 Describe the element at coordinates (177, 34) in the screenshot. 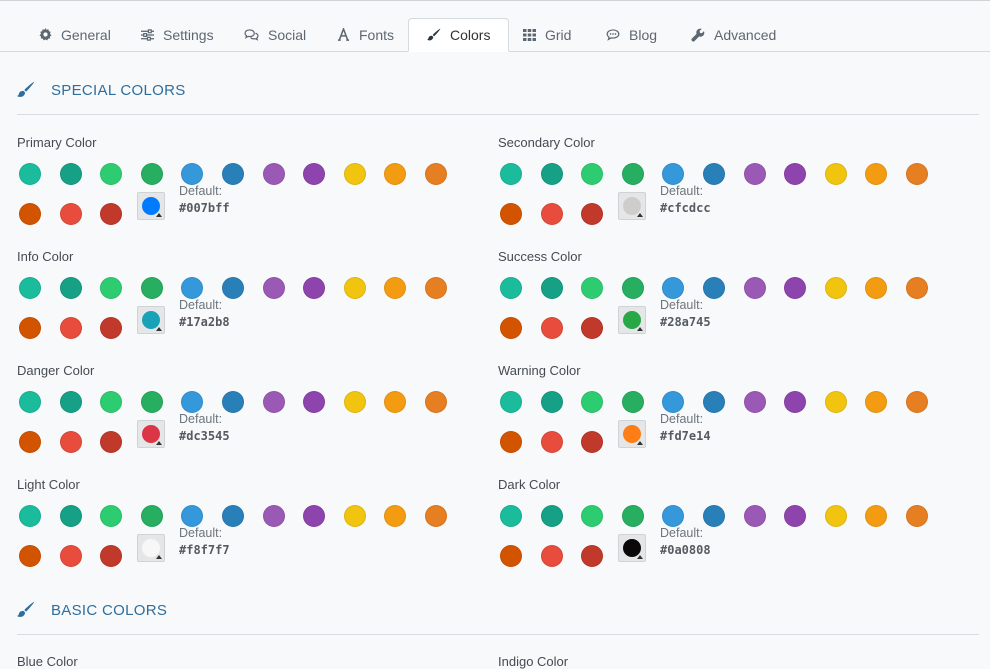

I see `tab-settings: Settings` at that location.